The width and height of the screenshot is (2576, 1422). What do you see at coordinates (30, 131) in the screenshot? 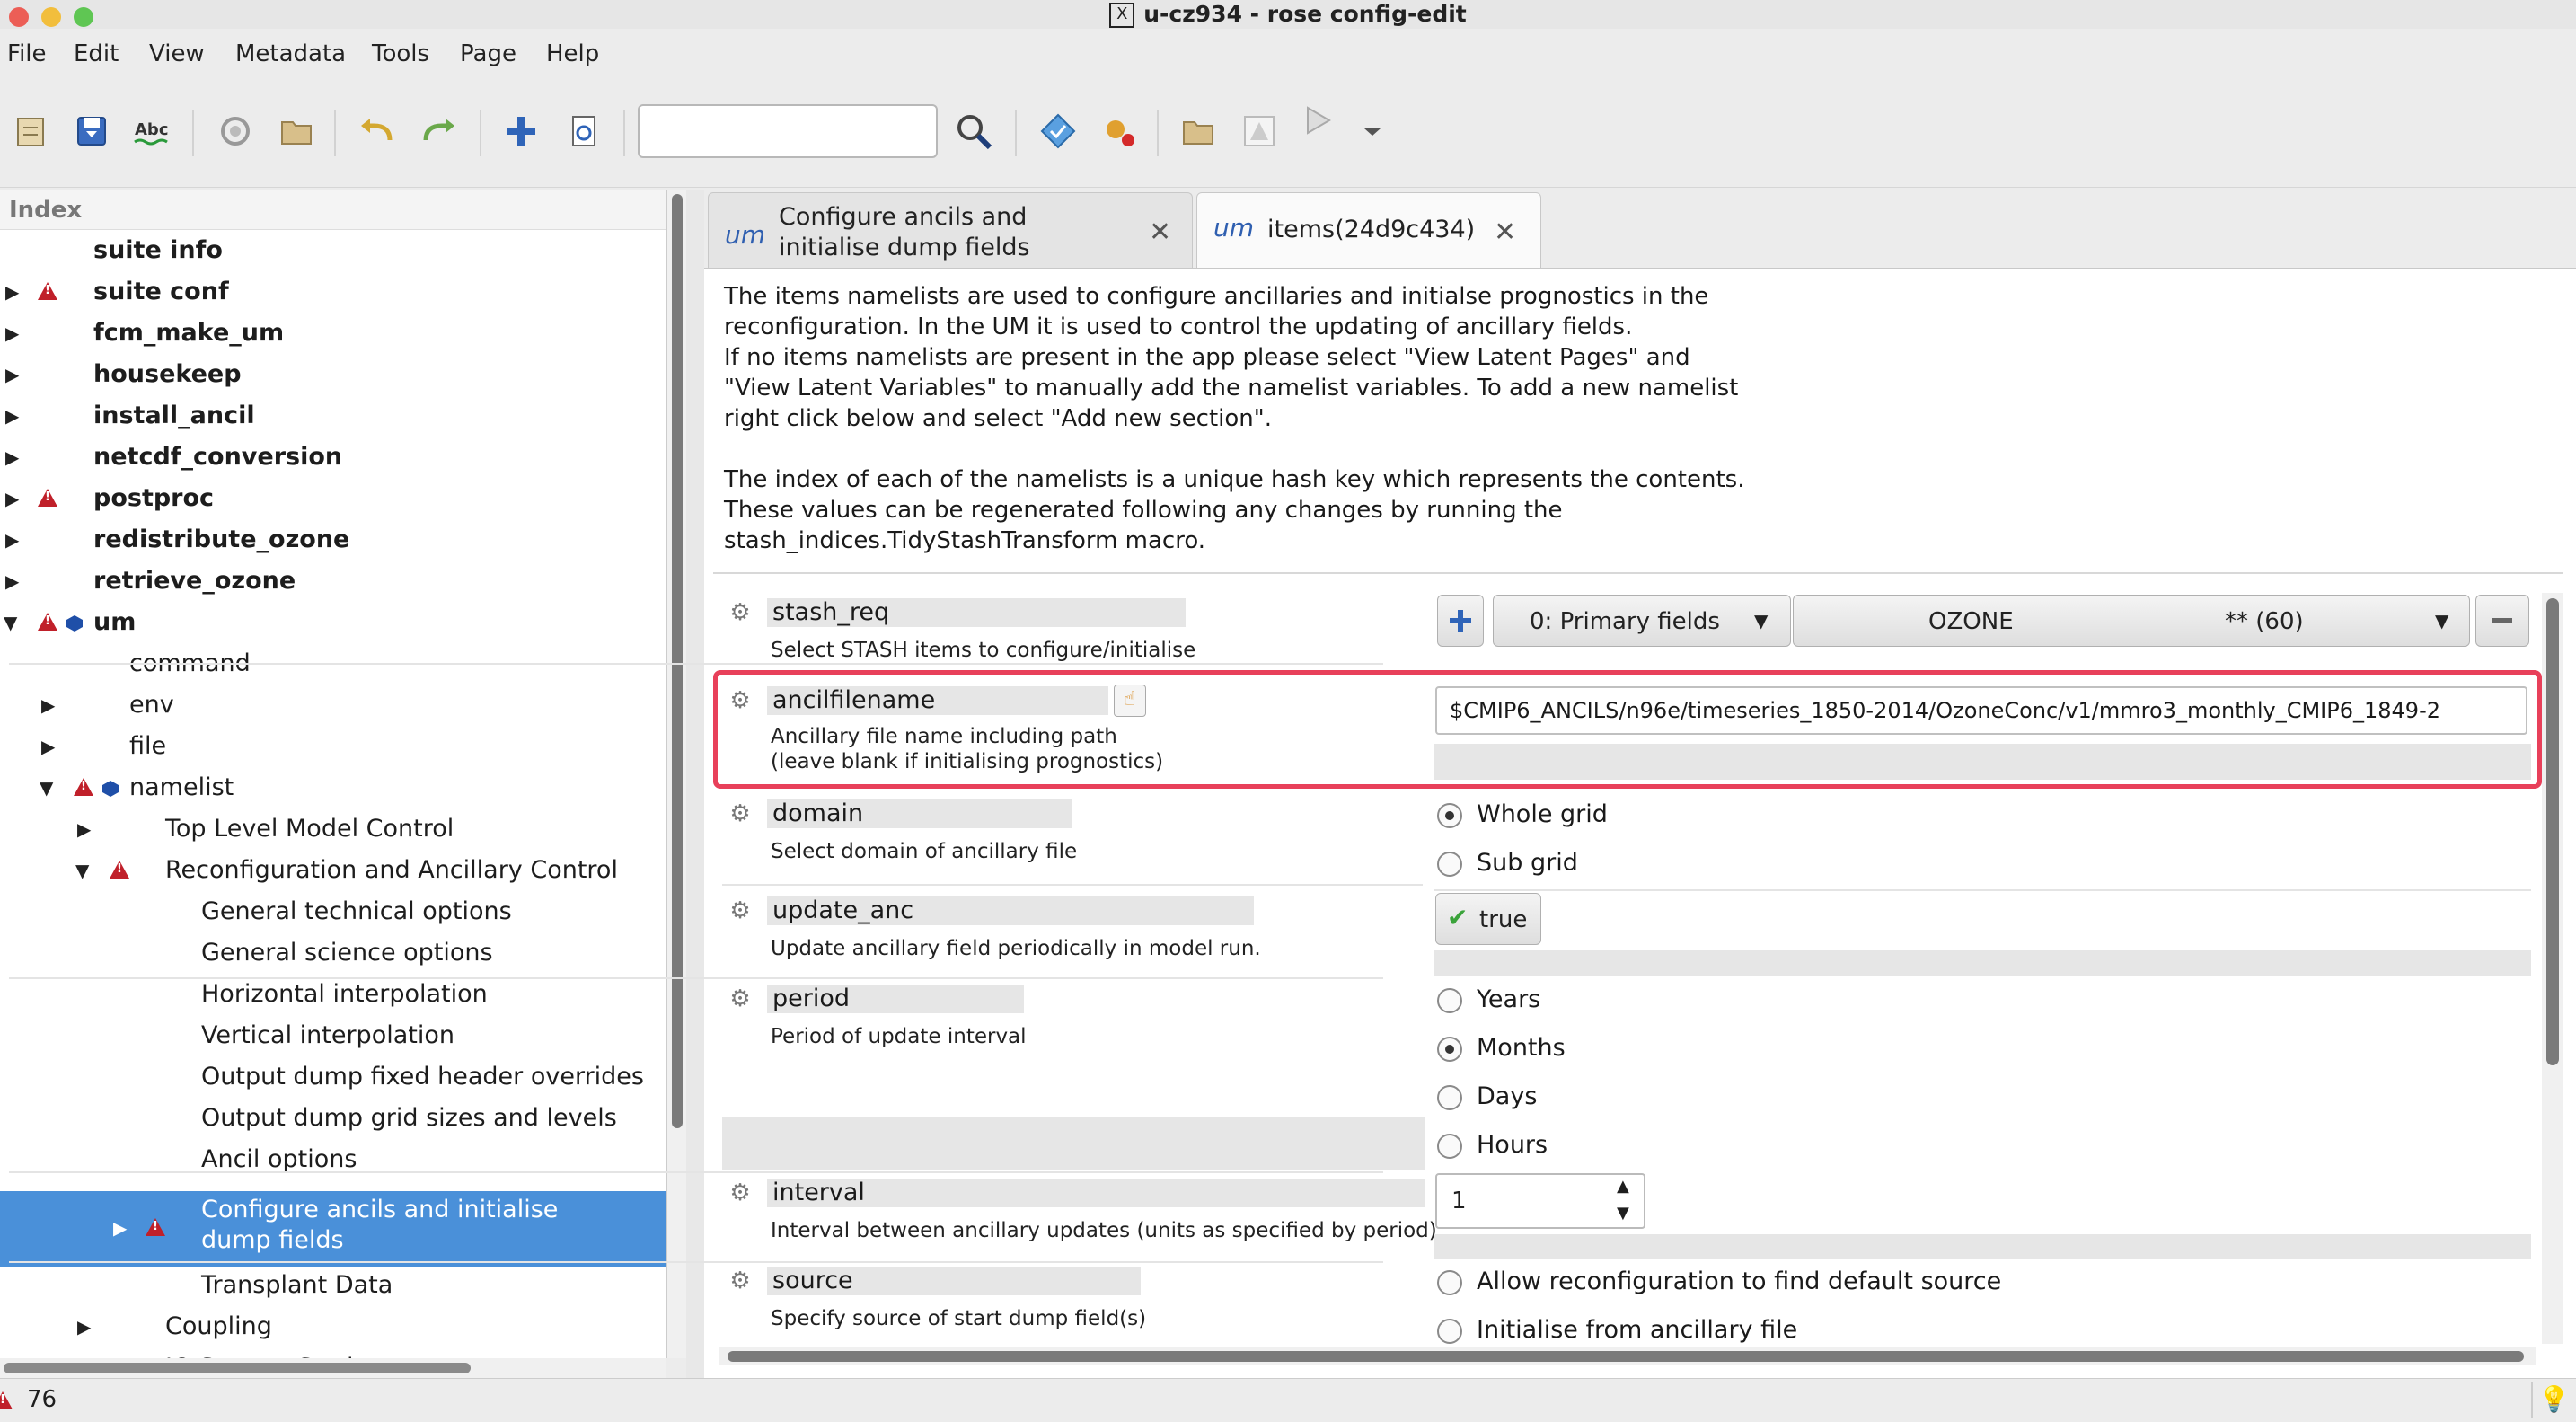
I see `open-icon` at bounding box center [30, 131].